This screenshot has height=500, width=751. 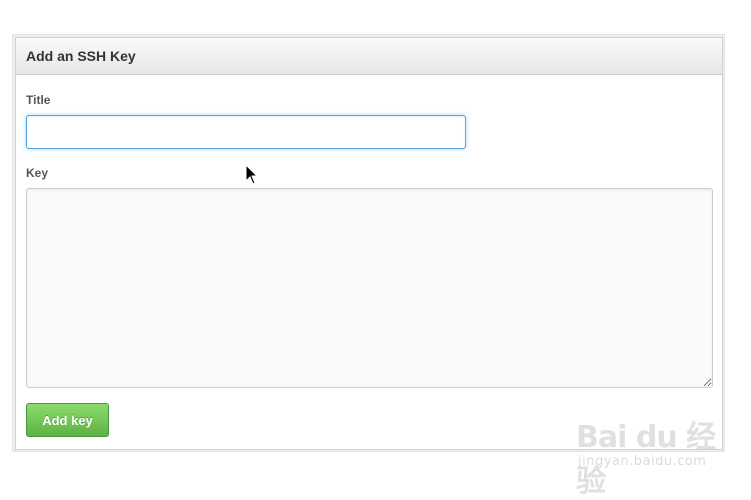 What do you see at coordinates (37, 173) in the screenshot?
I see `key-label: Key` at bounding box center [37, 173].